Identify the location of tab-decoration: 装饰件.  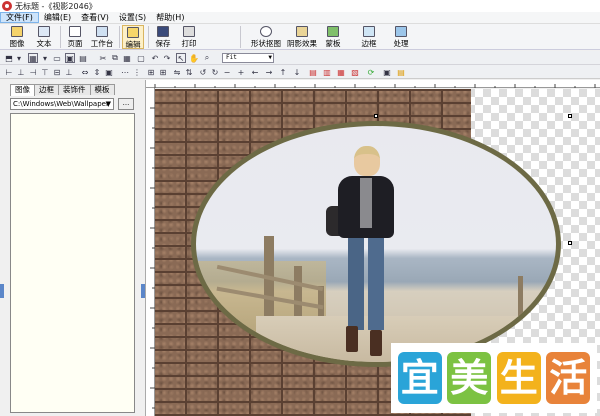
(74, 89).